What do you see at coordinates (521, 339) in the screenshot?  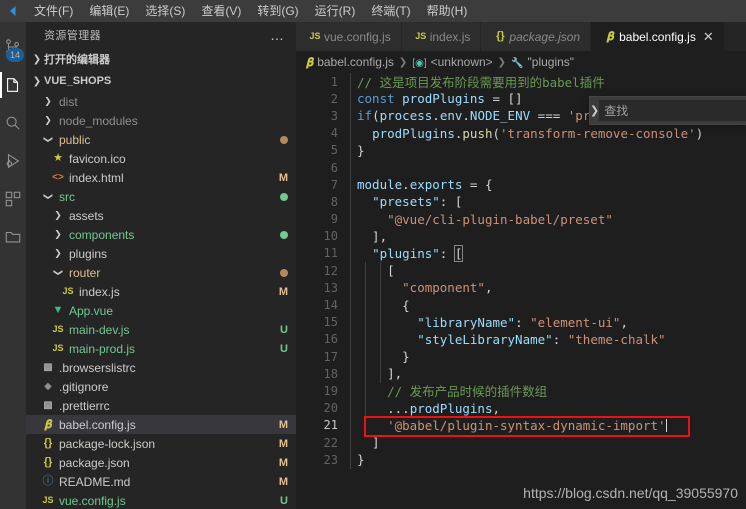 I see `code-line-16: 16 "styleLibraryName": "theme-chalk"` at bounding box center [521, 339].